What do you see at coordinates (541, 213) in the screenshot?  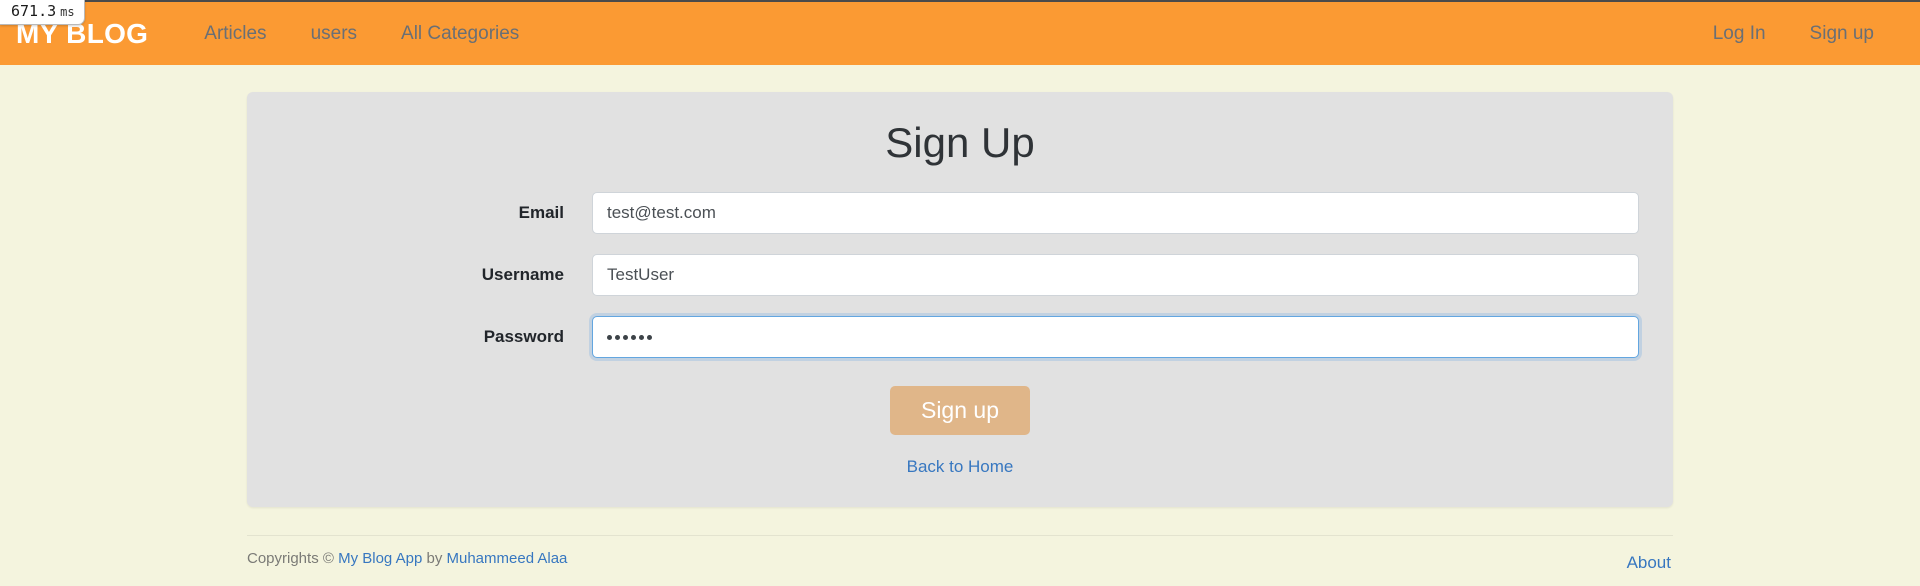 I see `email-label: Email` at bounding box center [541, 213].